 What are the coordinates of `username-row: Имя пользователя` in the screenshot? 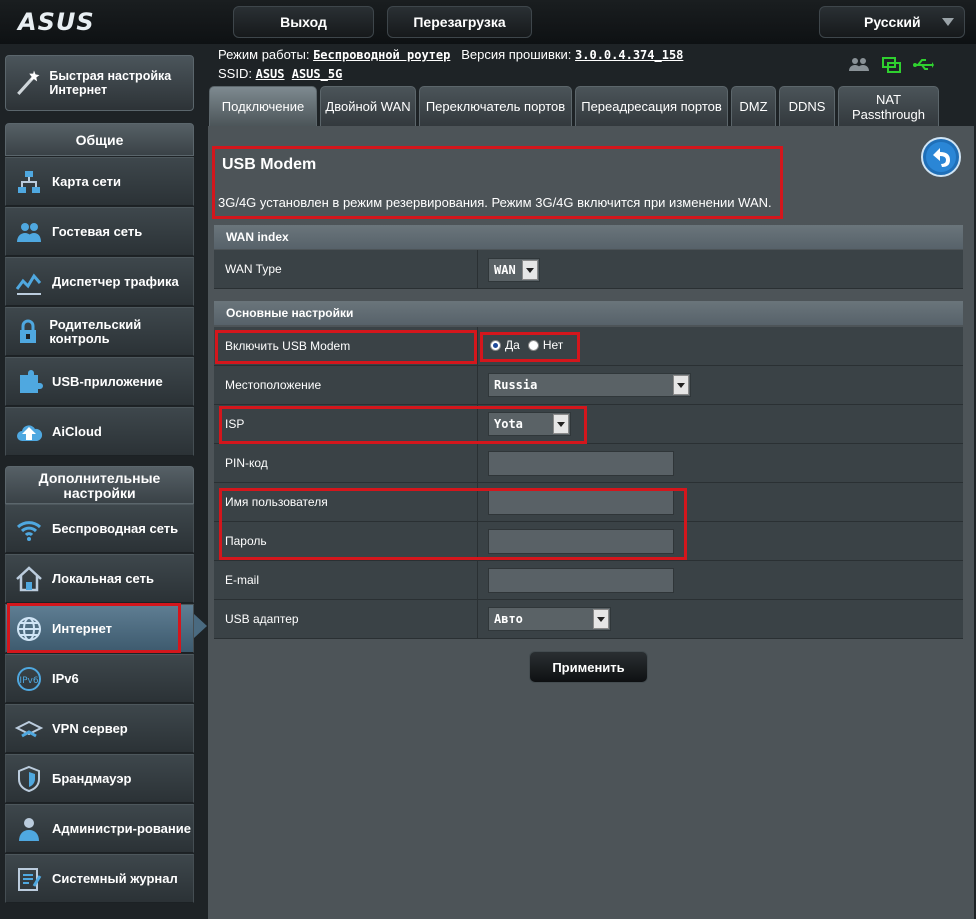 It's located at (588, 502).